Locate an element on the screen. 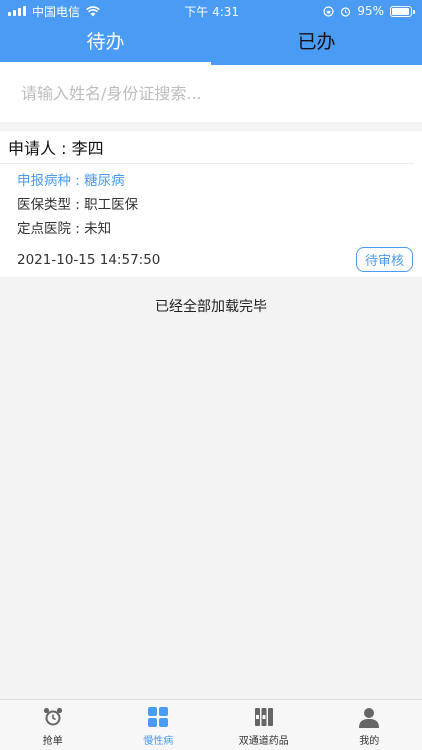 This screenshot has width=422, height=750. status-time: 下午 4:31 is located at coordinates (212, 11).